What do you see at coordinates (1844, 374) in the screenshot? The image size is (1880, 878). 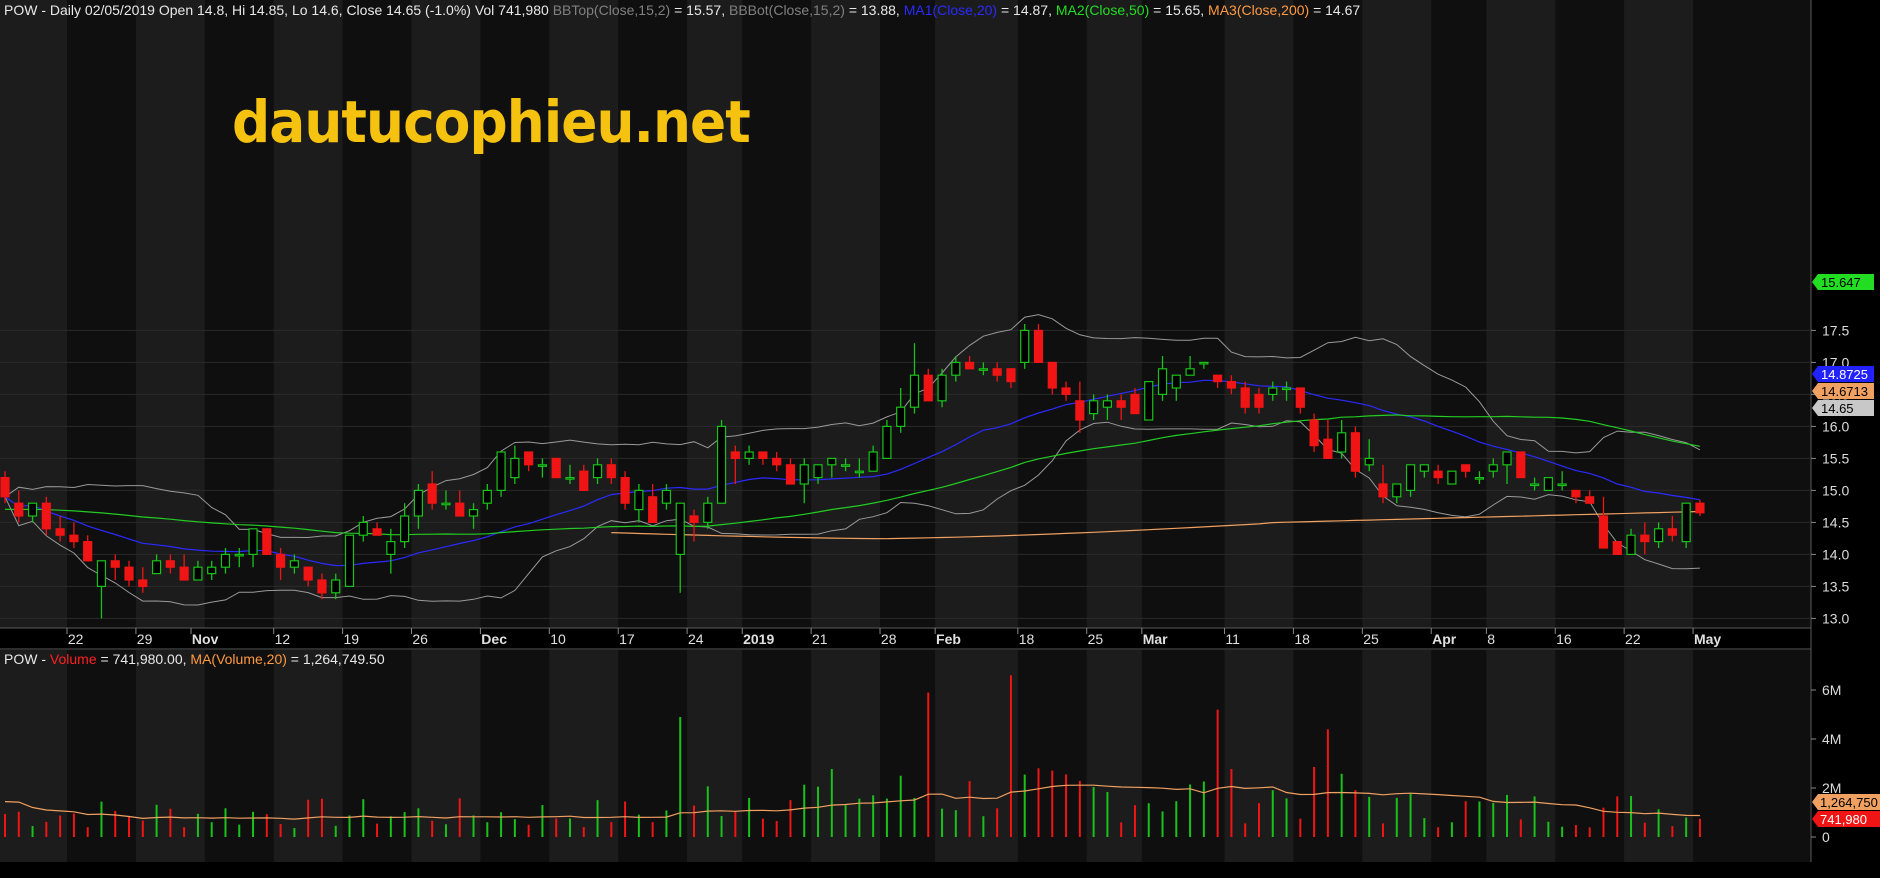 I see `value-tag-label: 14.8725` at bounding box center [1844, 374].